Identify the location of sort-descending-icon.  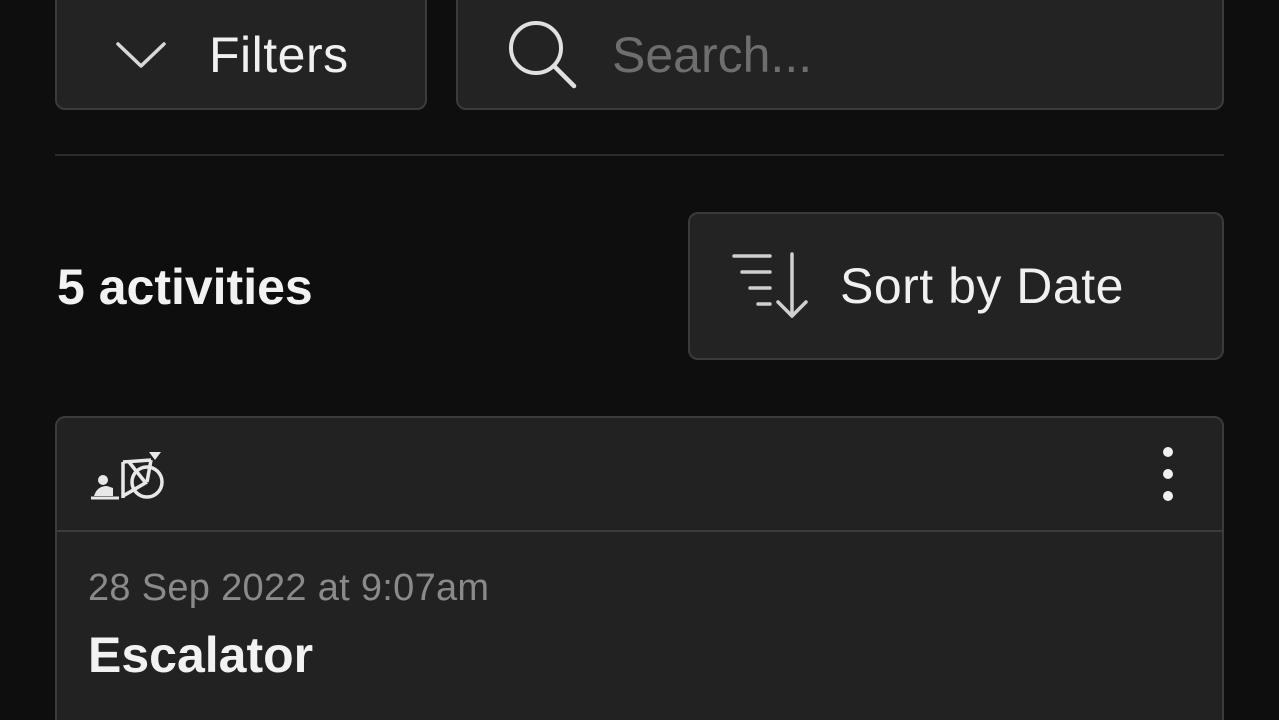
(771, 286).